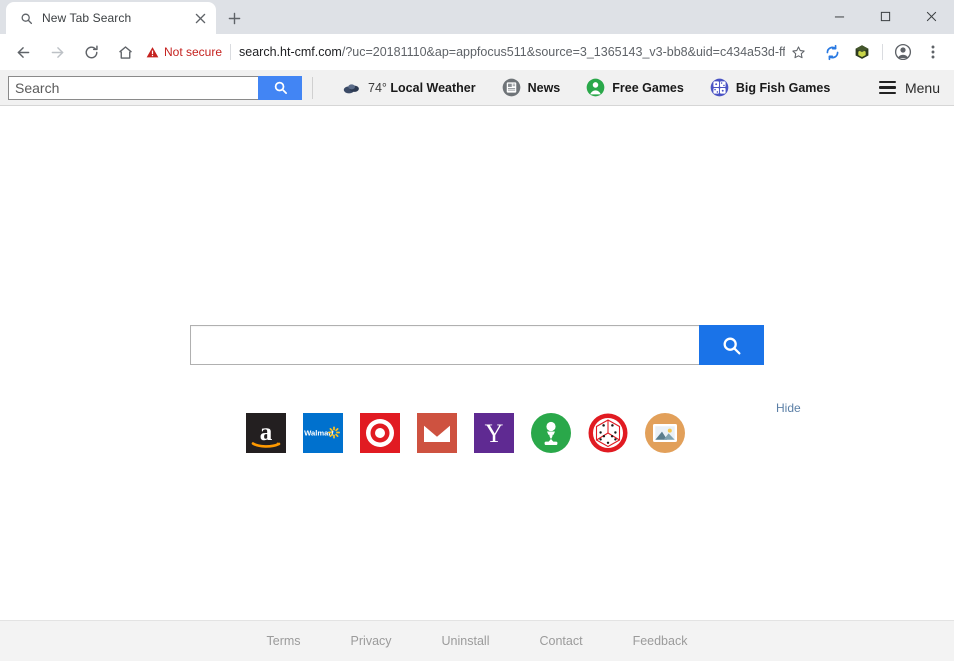 The width and height of the screenshot is (954, 661). I want to click on toolbar-link-label: 74° Local Weather, so click(422, 88).